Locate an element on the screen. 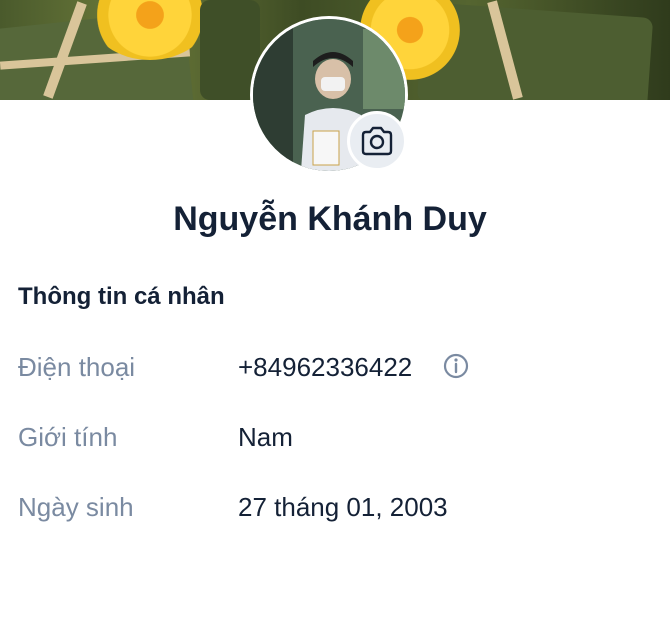 This screenshot has height=632, width=670. profile-name: Nguyễn Khánh Duy is located at coordinates (330, 219).